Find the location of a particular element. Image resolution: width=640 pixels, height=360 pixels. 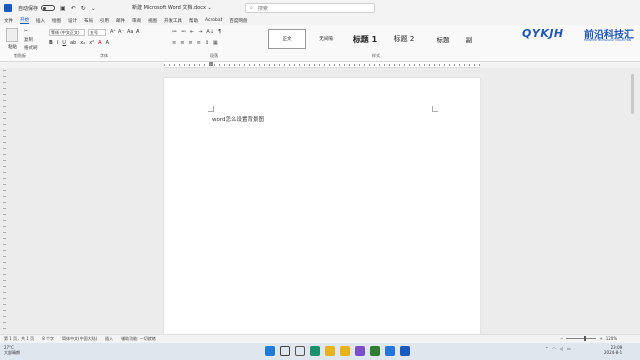

paragraph-button: A↓ is located at coordinates (210, 32).